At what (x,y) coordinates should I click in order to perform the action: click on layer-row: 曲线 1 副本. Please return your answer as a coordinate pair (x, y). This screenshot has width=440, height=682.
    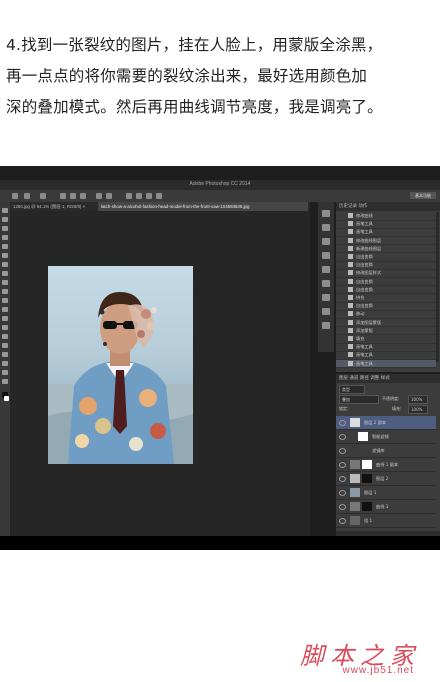
    Looking at the image, I should click on (386, 465).